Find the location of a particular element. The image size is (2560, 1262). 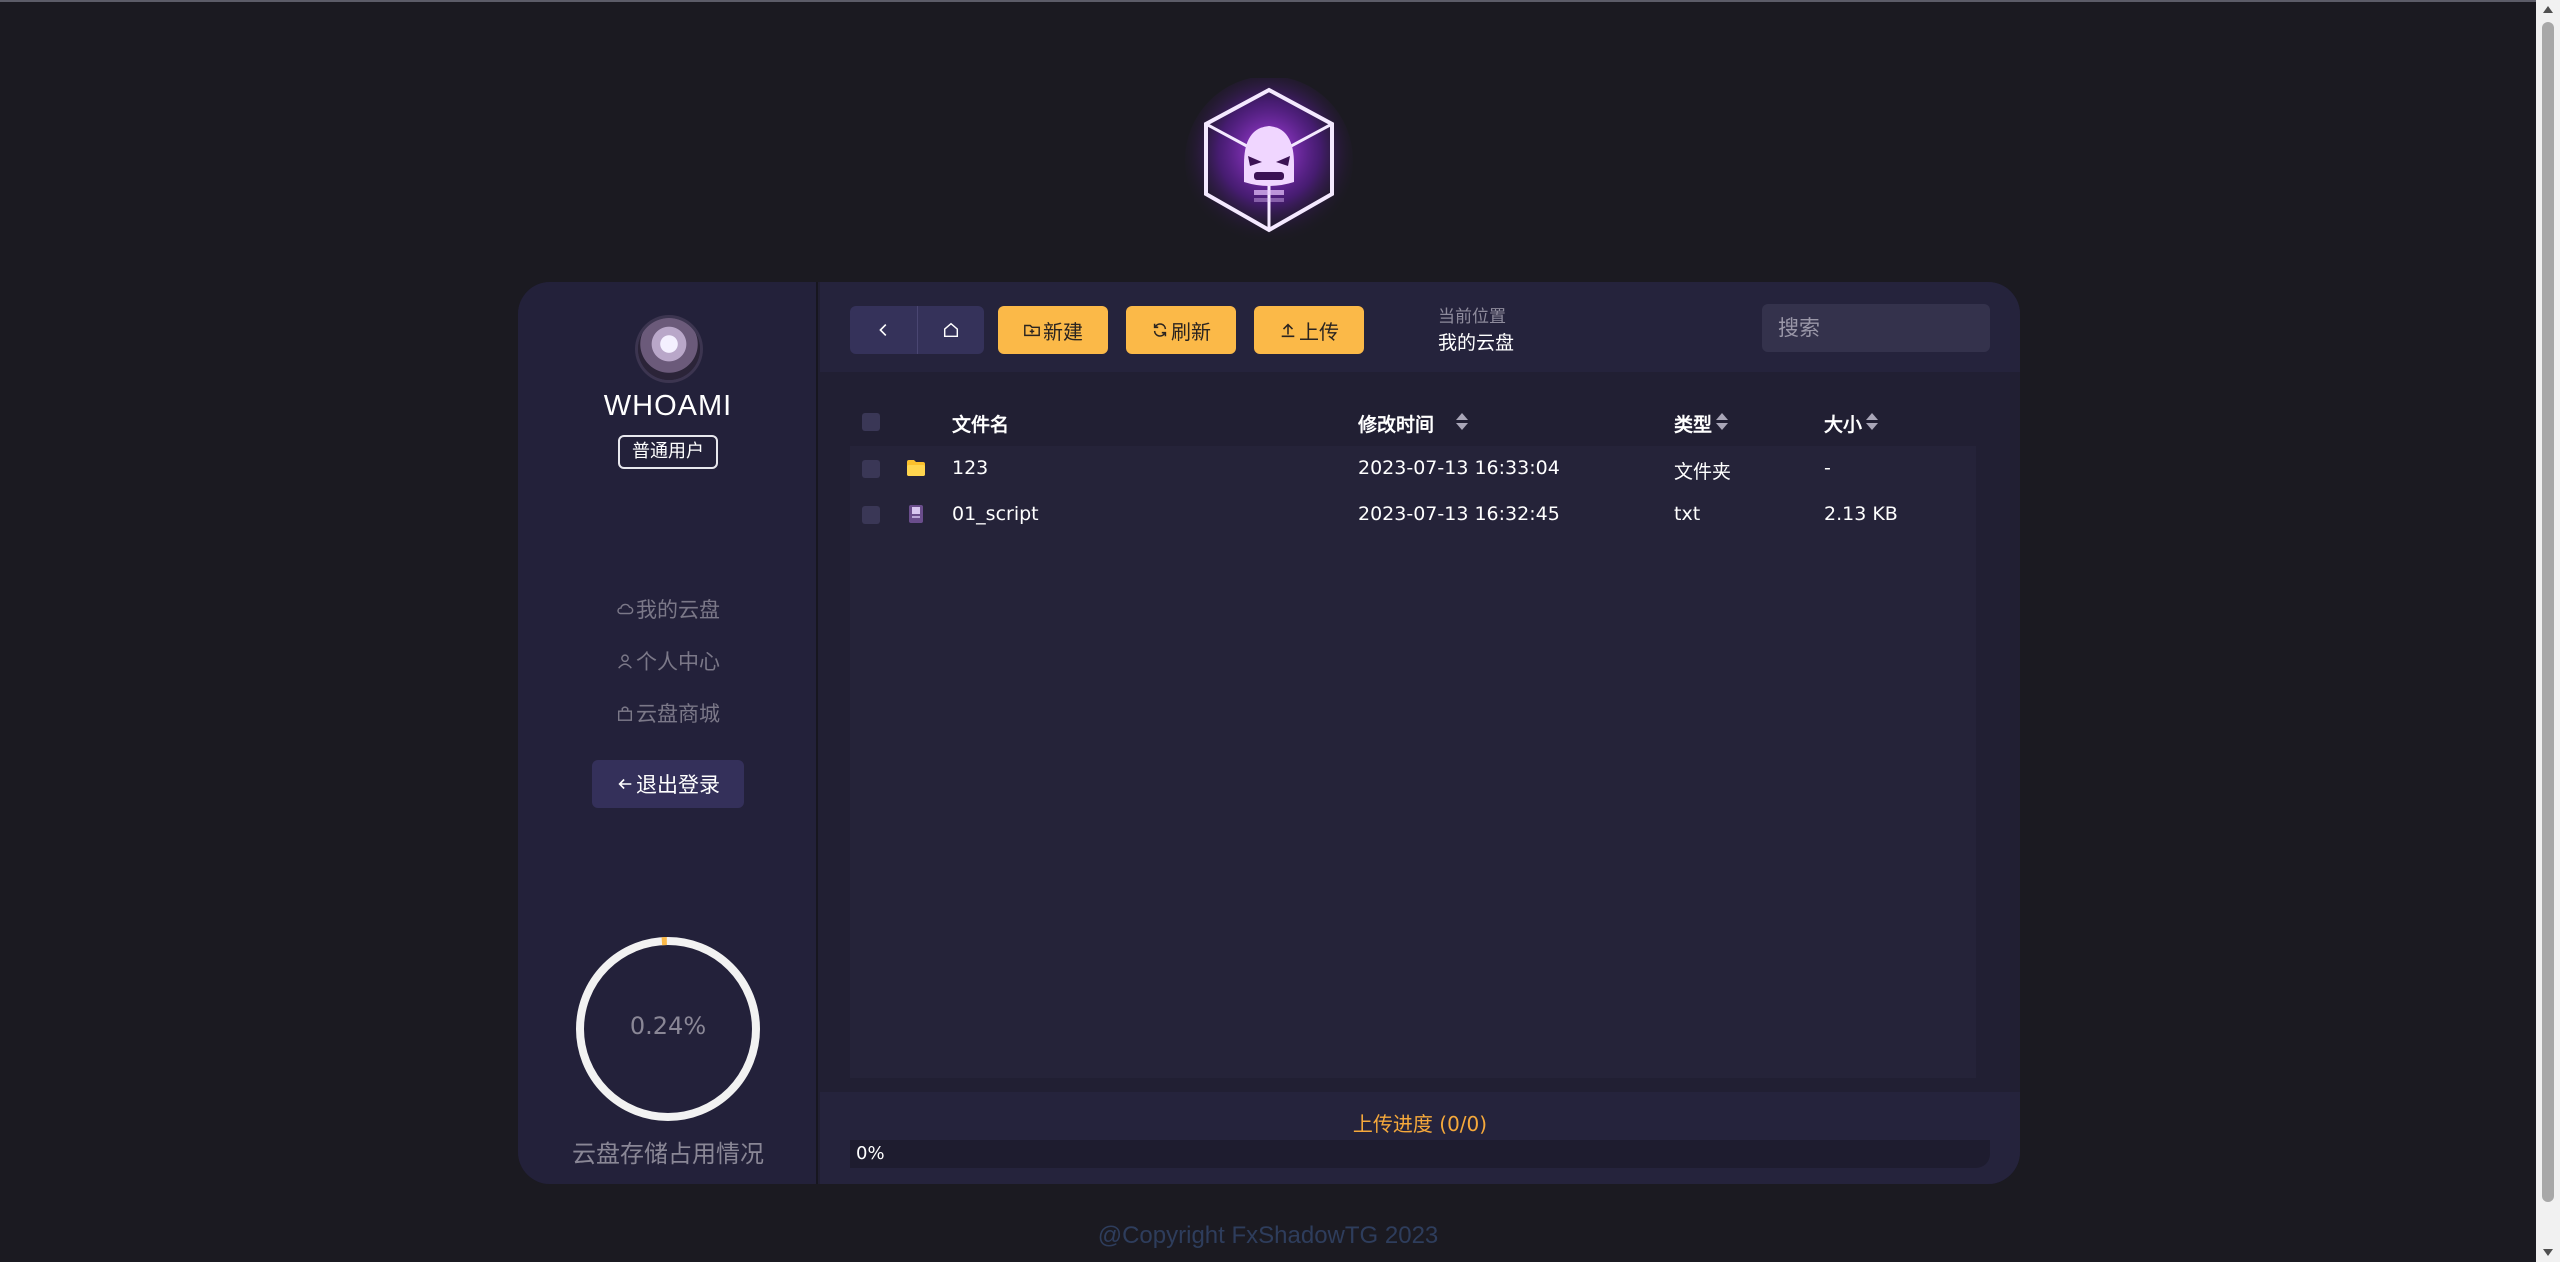

table-header: 文件名 修改时间 类型 大小 is located at coordinates (1413, 422).